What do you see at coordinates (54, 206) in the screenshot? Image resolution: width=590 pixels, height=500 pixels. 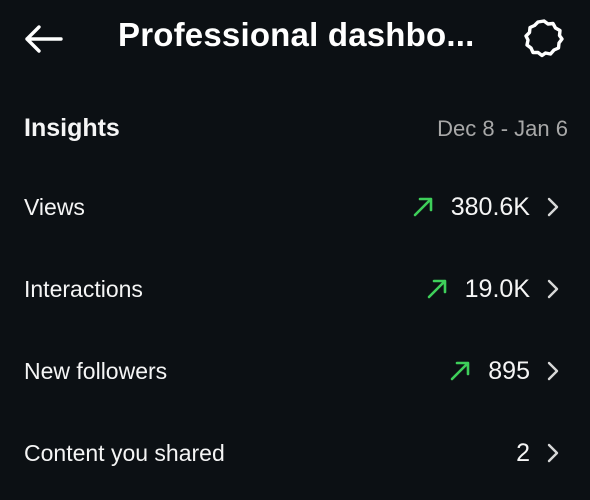 I see `metric-label: Views` at bounding box center [54, 206].